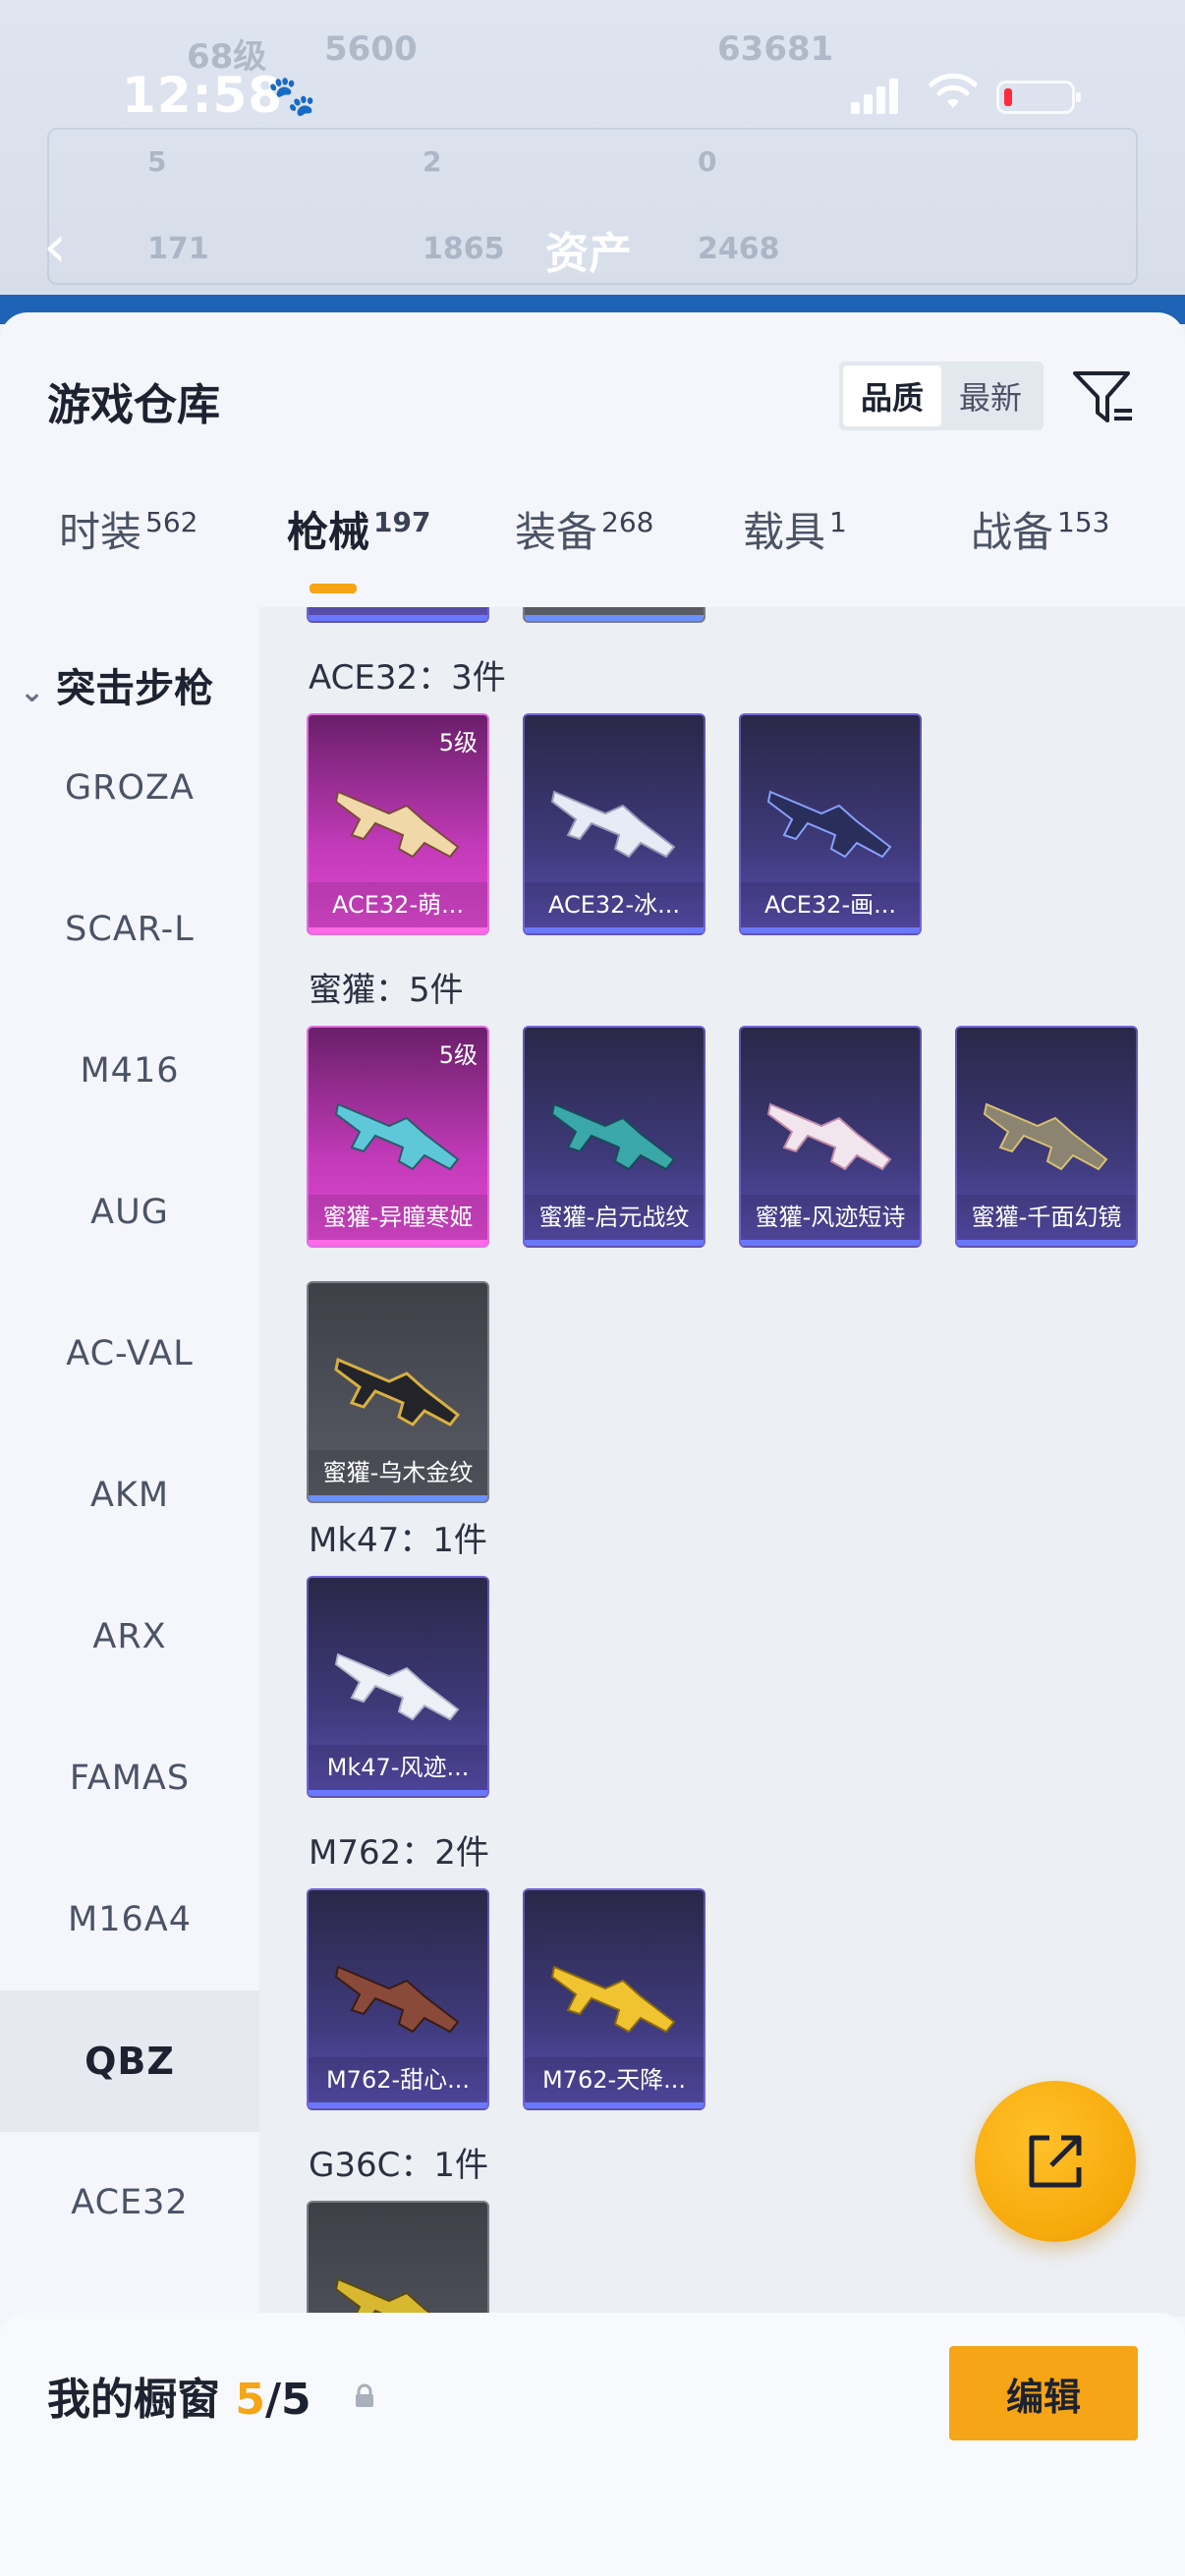 The image size is (1185, 2576). What do you see at coordinates (589, 254) in the screenshot?
I see `page-title: 资产` at bounding box center [589, 254].